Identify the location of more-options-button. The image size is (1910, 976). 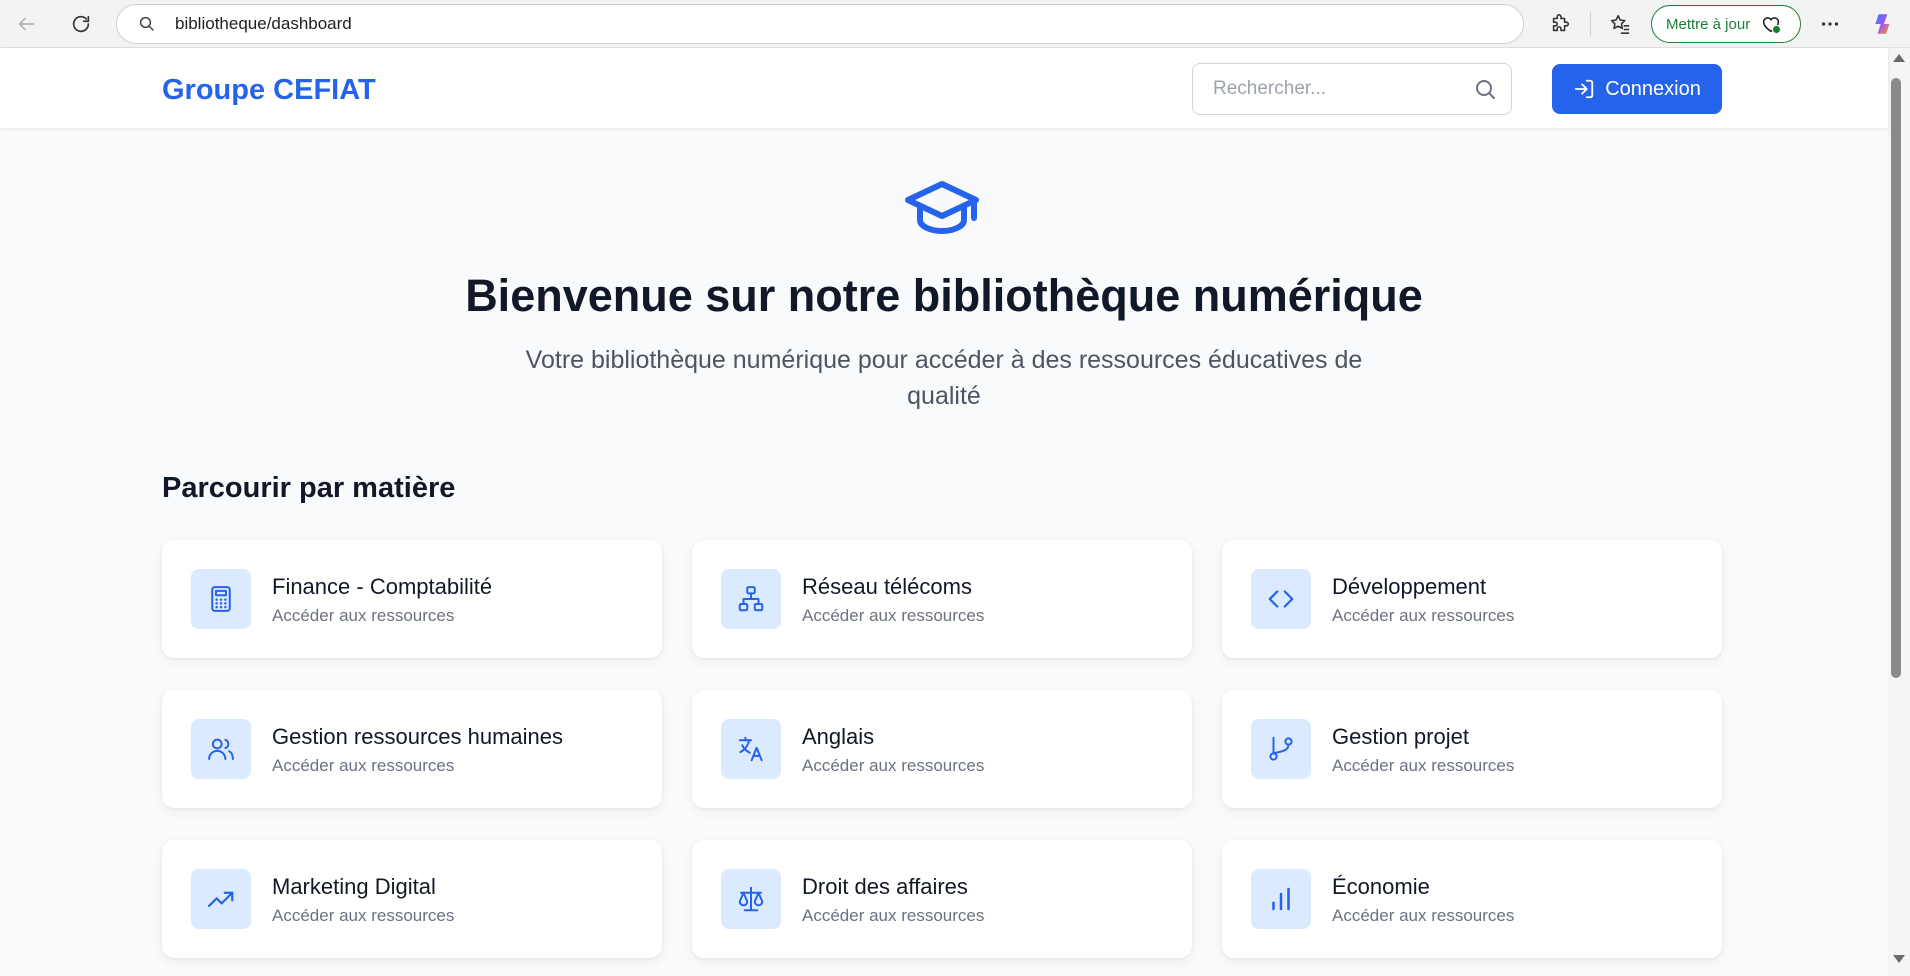
(1830, 24).